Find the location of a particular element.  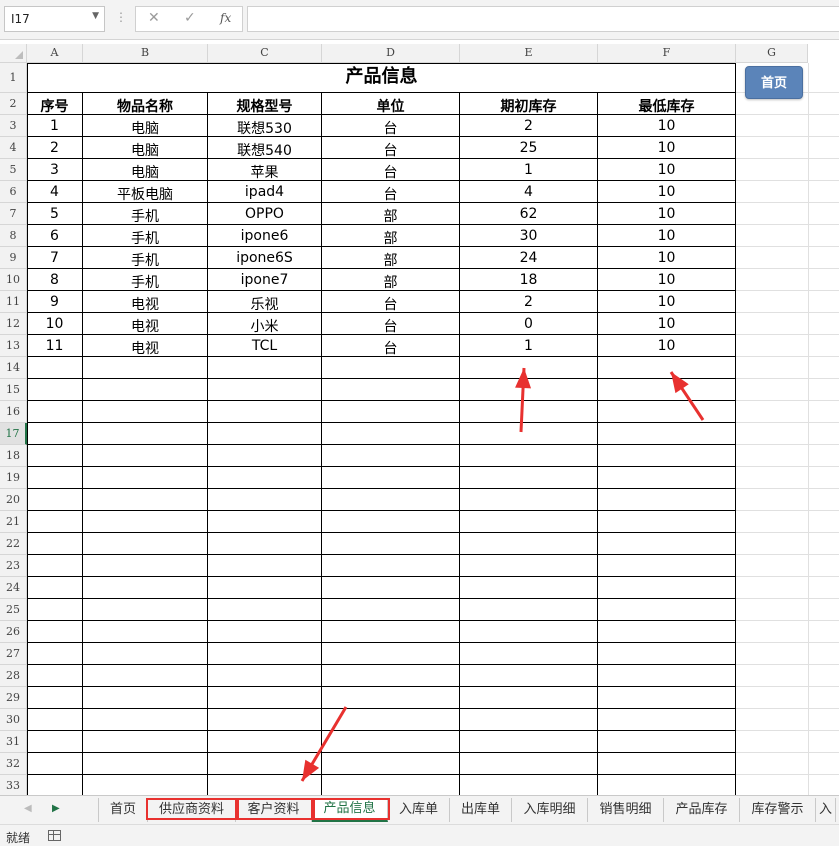

table-header-cell: 最低库存 is located at coordinates (666, 106).